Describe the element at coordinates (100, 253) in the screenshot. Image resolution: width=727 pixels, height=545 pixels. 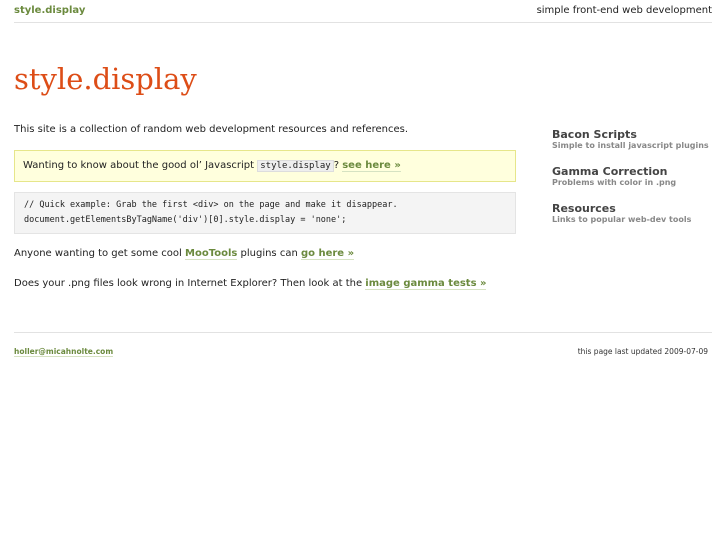
I see `text: Anyone wanting to get some cool` at that location.